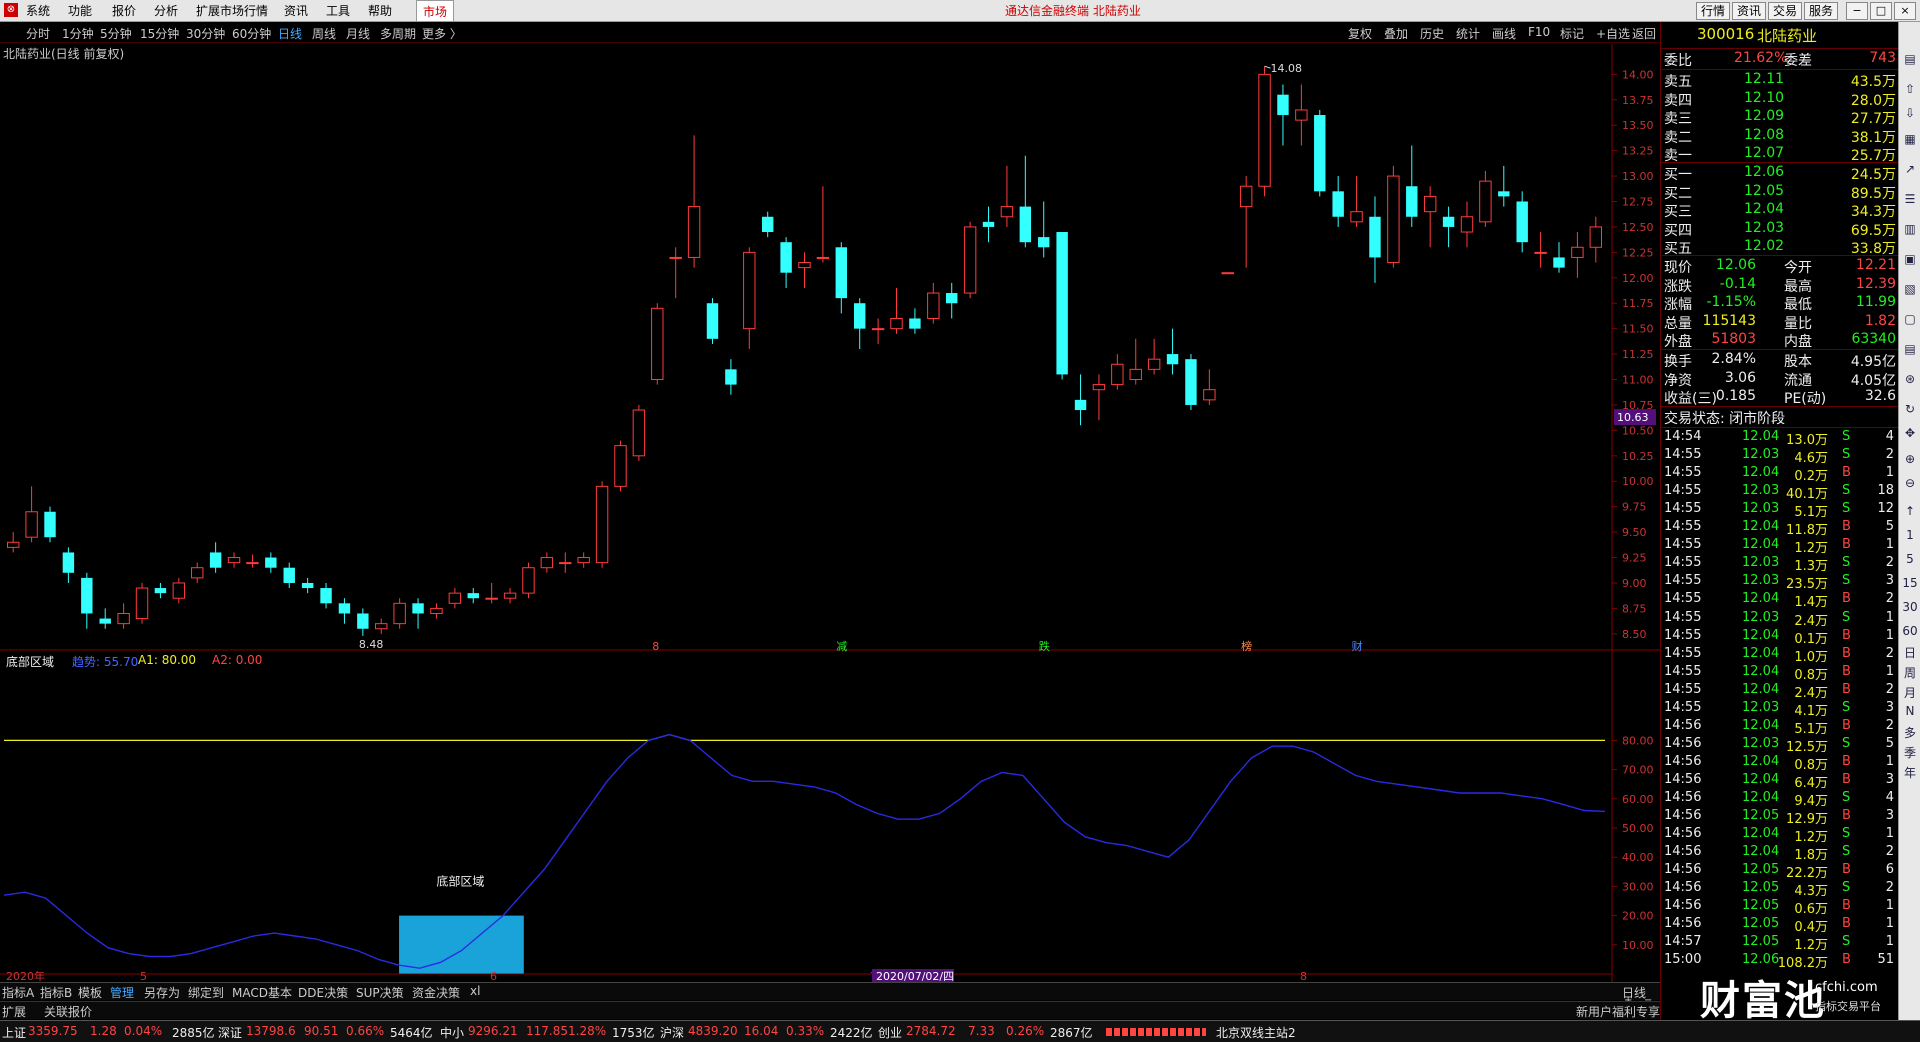 This screenshot has height=1042, width=1920. What do you see at coordinates (1780, 99) in the screenshot?
I see `ask-row: 卖四 12.10 28.0万` at bounding box center [1780, 99].